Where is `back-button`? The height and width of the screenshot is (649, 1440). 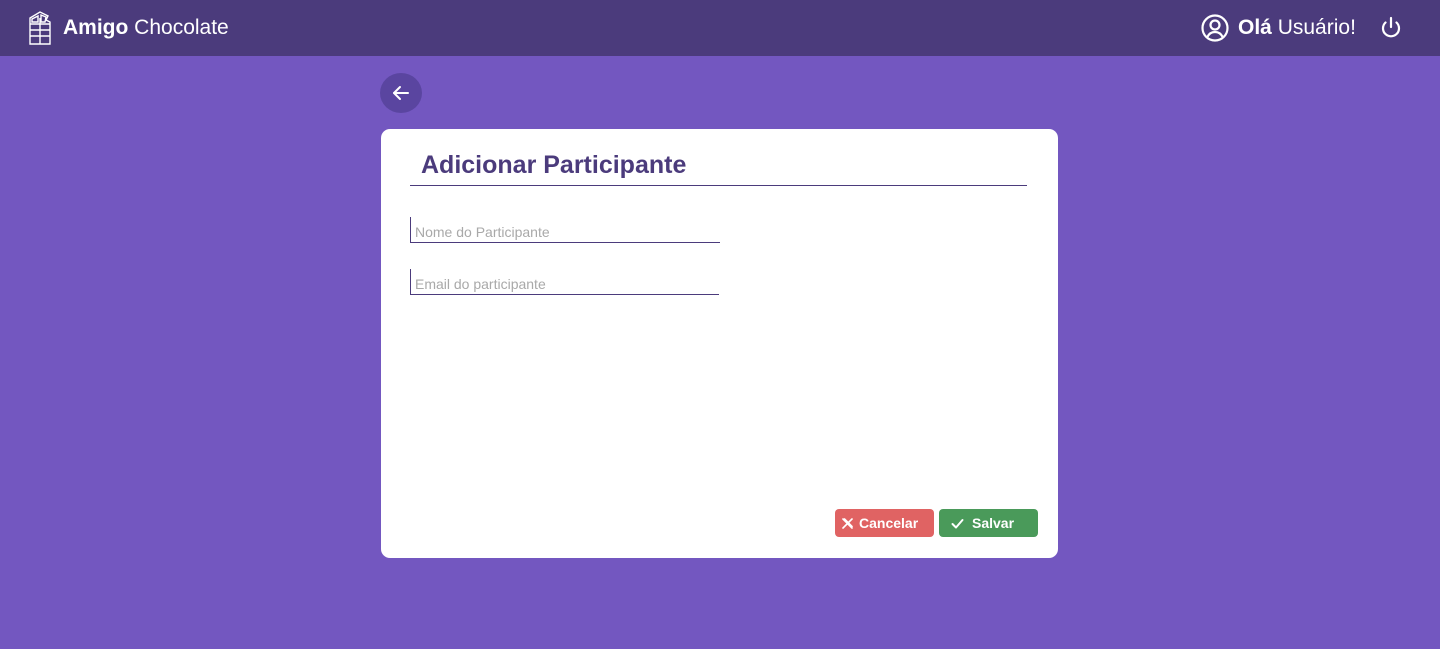 back-button is located at coordinates (401, 93).